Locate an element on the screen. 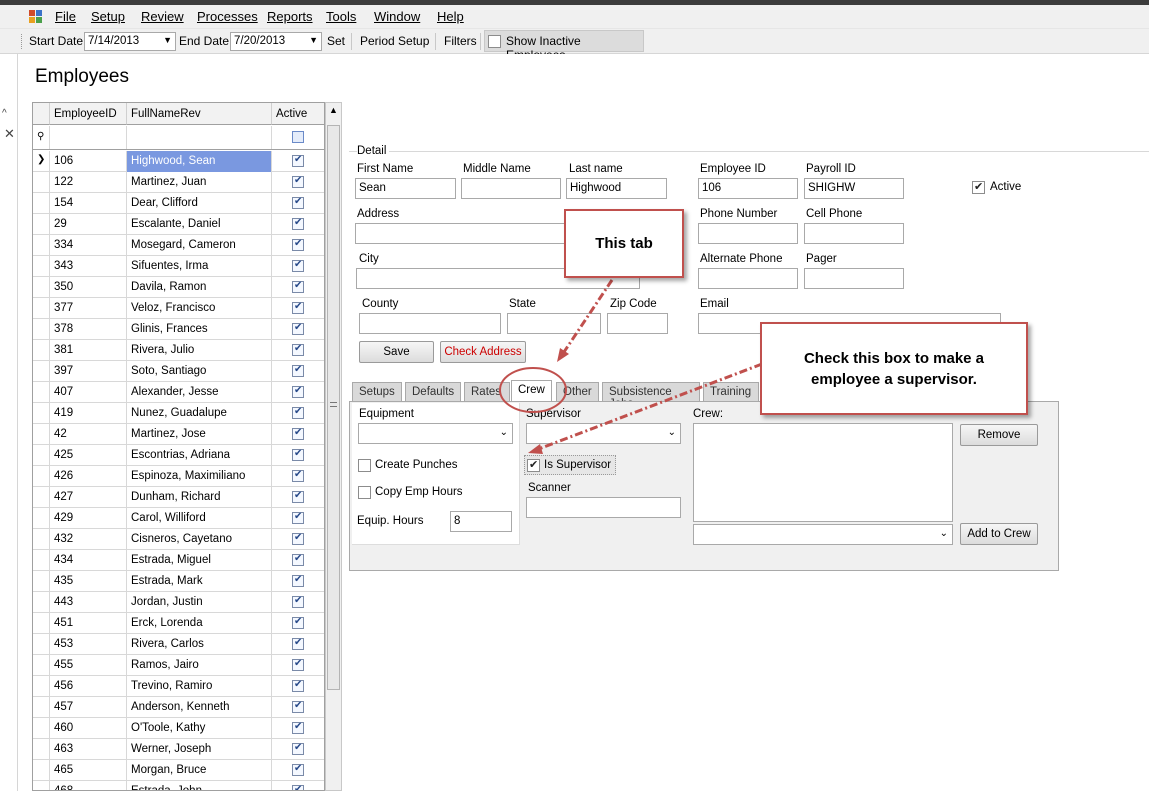 The height and width of the screenshot is (791, 1149). tab-callout-arrow is located at coordinates (587, 317).